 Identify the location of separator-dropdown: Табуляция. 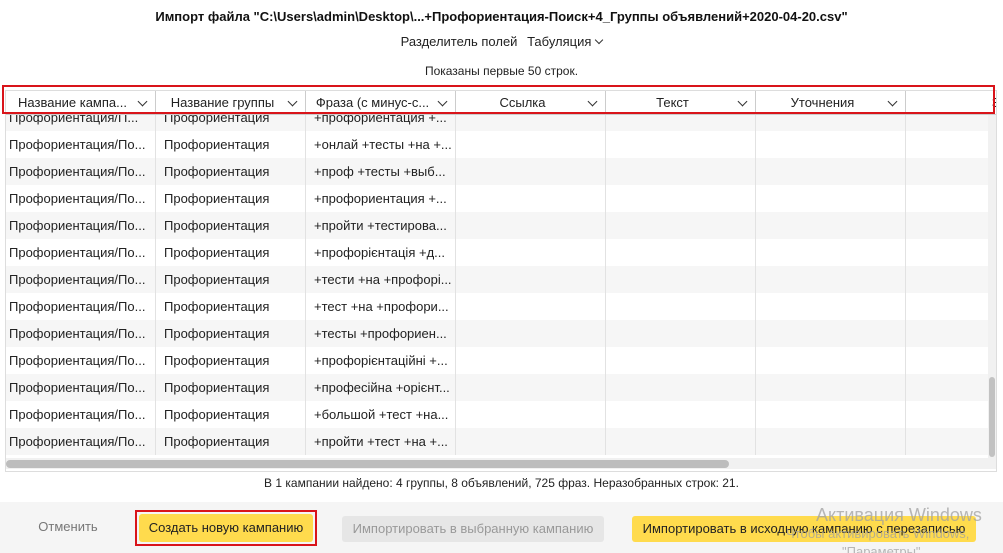
(565, 41).